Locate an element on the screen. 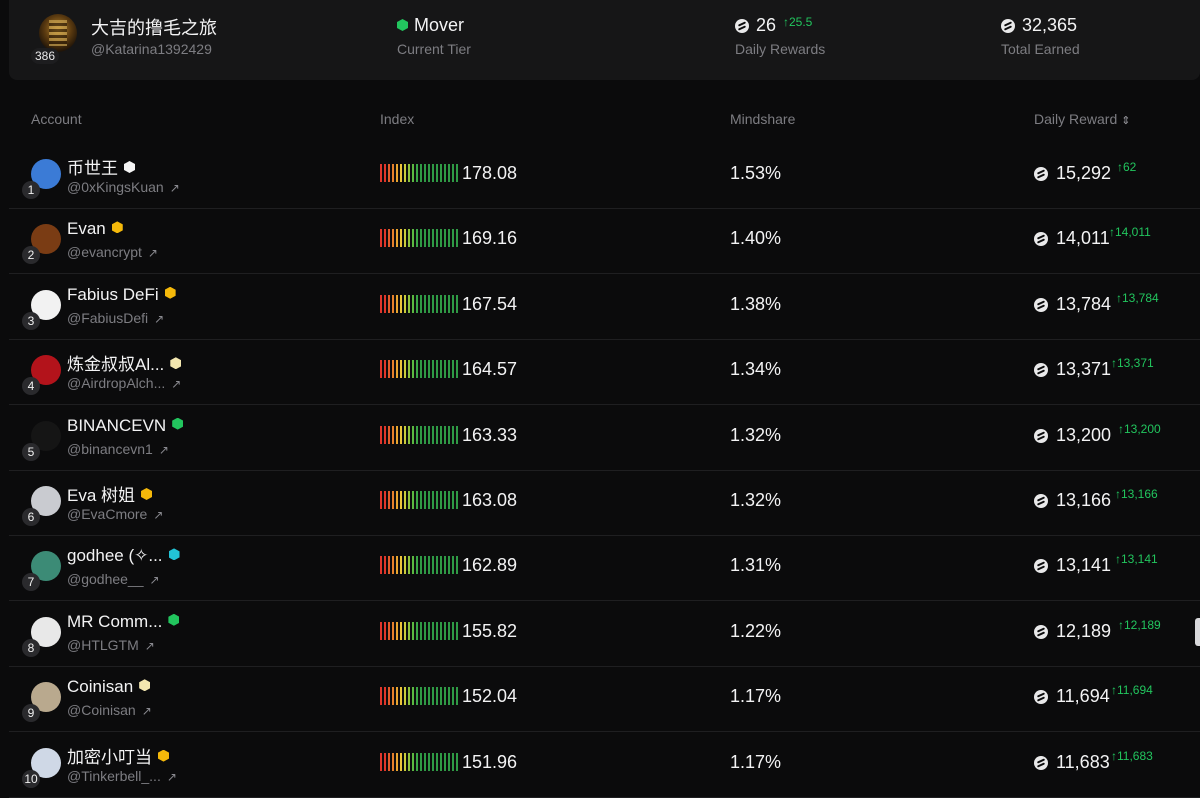  account-handle: @Coinisan ↗ is located at coordinates (109, 710).